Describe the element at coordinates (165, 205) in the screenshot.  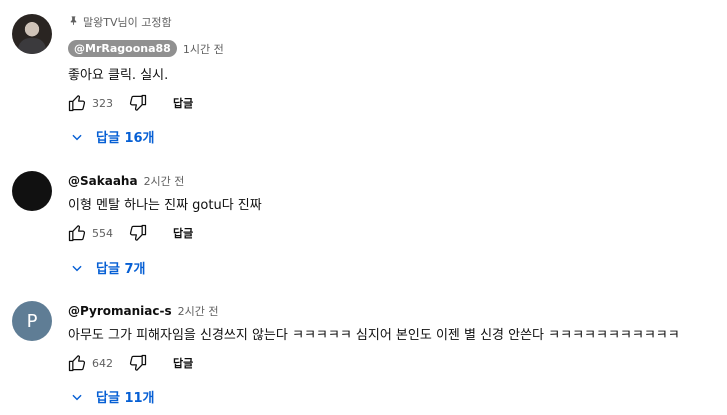
I see `comment-text: 이형 멘탈 하나는 진짜 gotu다 진짜` at that location.